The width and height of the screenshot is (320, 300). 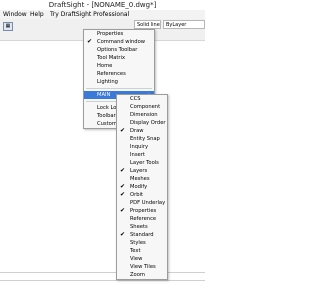 I want to click on submenu-item-styles: Styles, so click(x=142, y=243).